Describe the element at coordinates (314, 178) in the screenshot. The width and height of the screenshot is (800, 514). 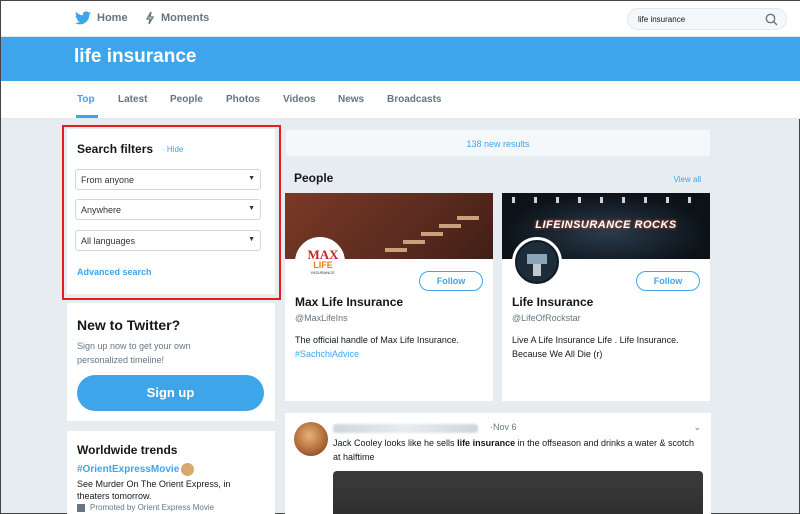
I see `people-section-title: People` at that location.